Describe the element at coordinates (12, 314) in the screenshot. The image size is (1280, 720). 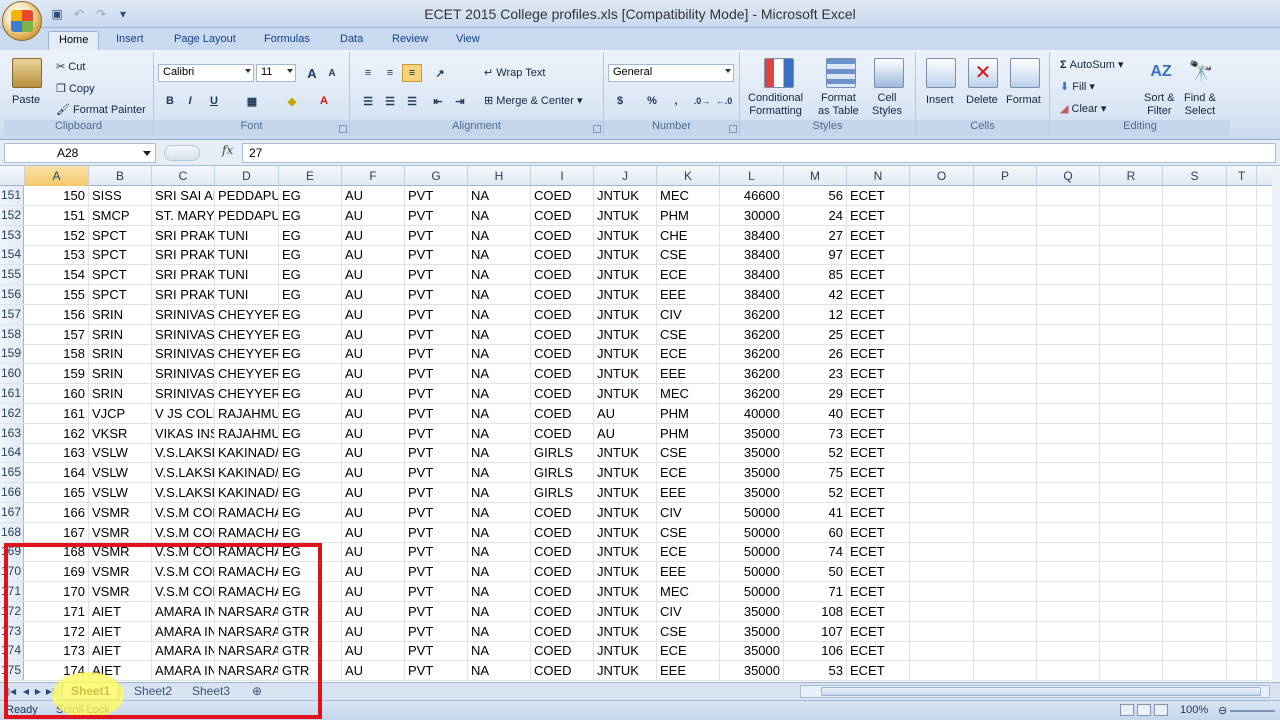
I see `row-header: 157` at that location.